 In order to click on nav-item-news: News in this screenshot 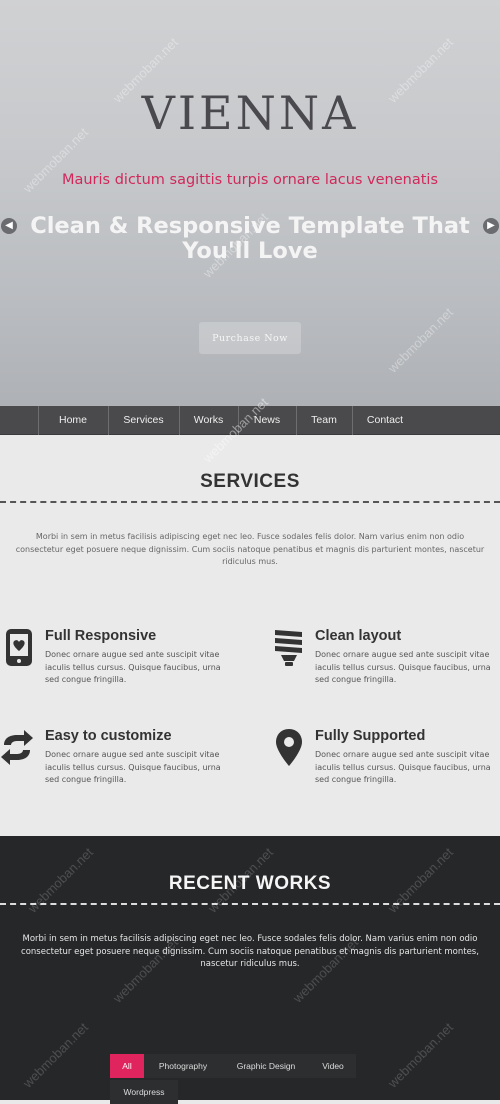, I will do `click(267, 420)`.